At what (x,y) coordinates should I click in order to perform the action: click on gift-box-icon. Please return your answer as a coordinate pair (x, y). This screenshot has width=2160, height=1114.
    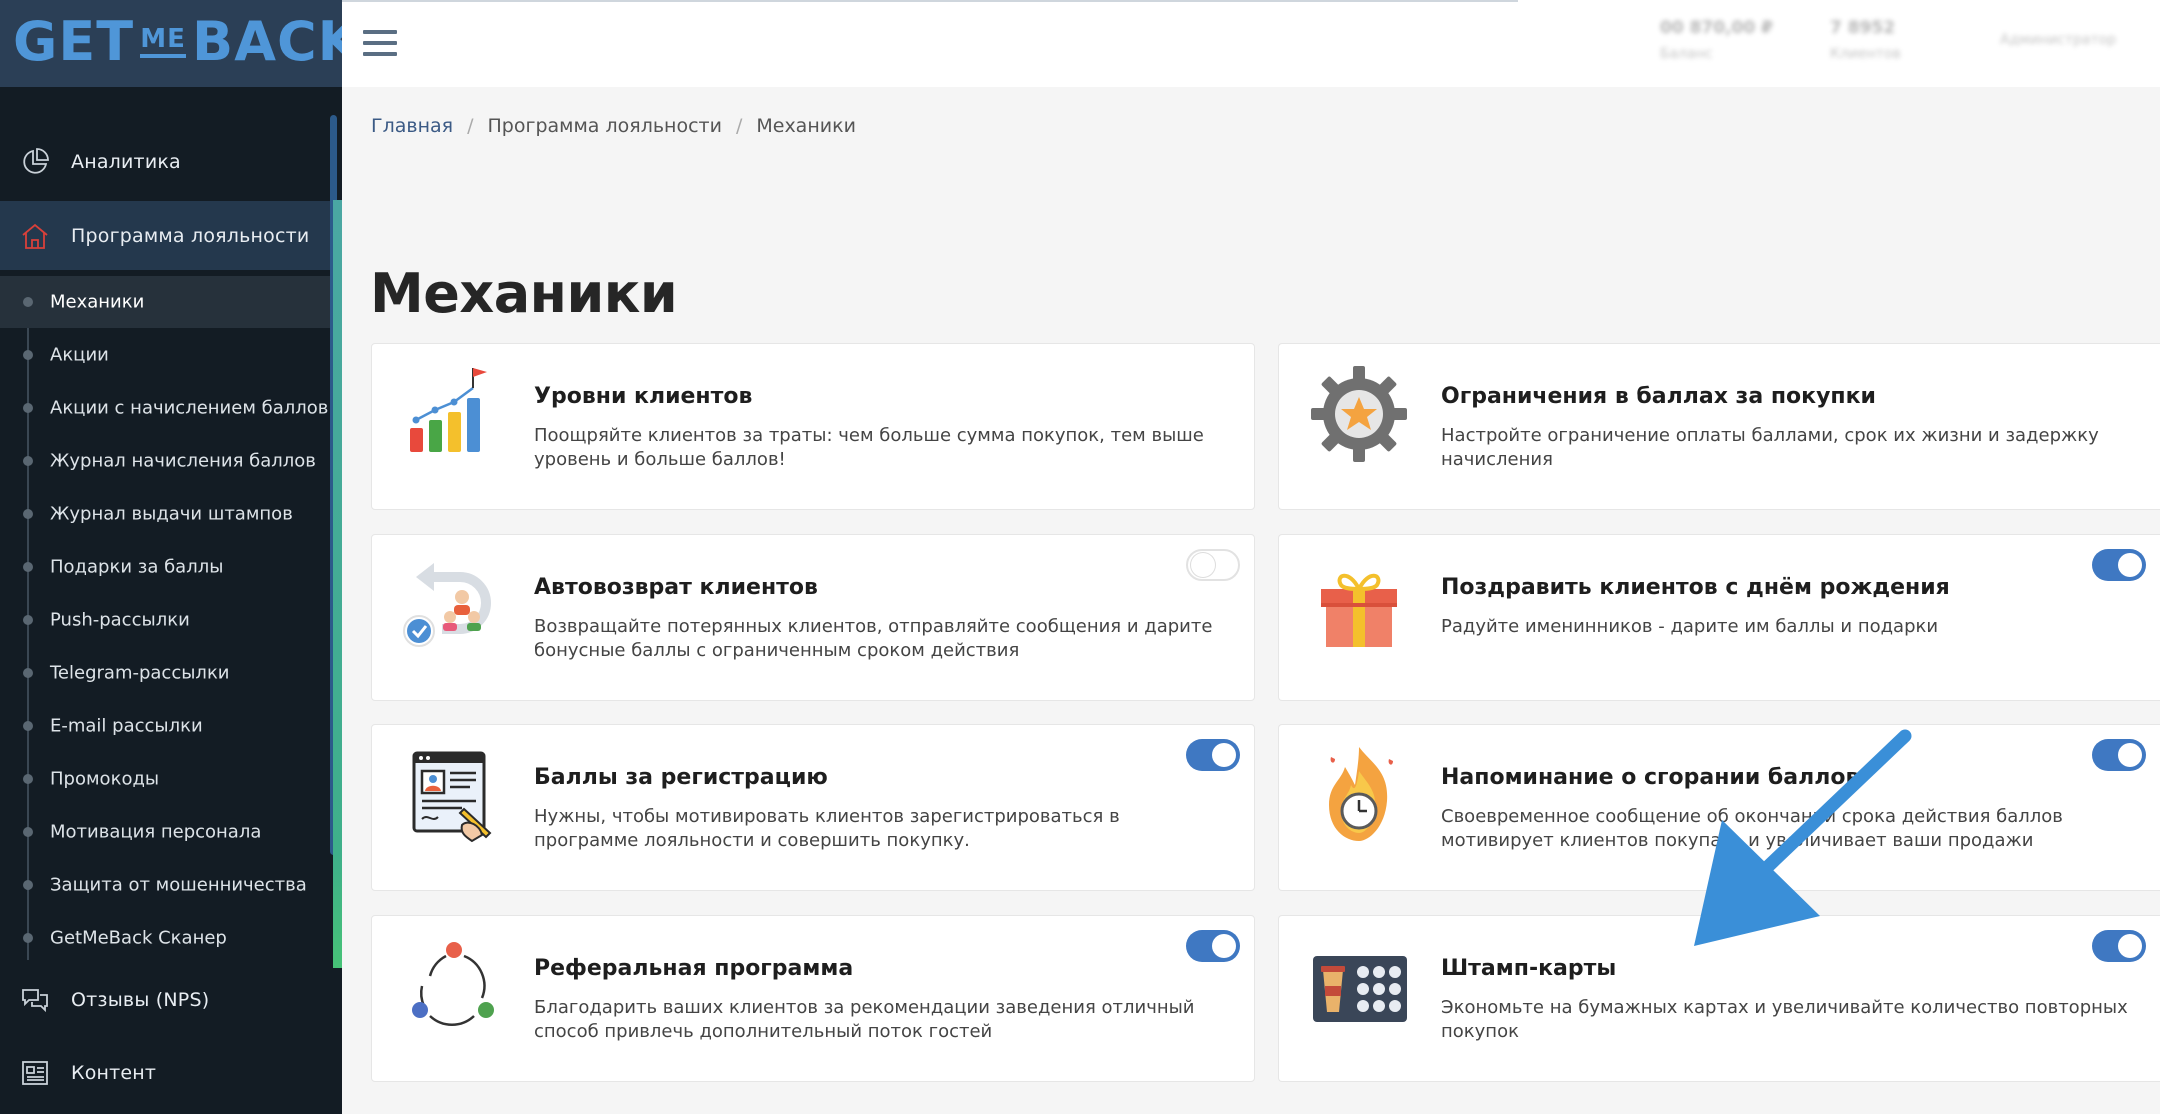
    Looking at the image, I should click on (1359, 610).